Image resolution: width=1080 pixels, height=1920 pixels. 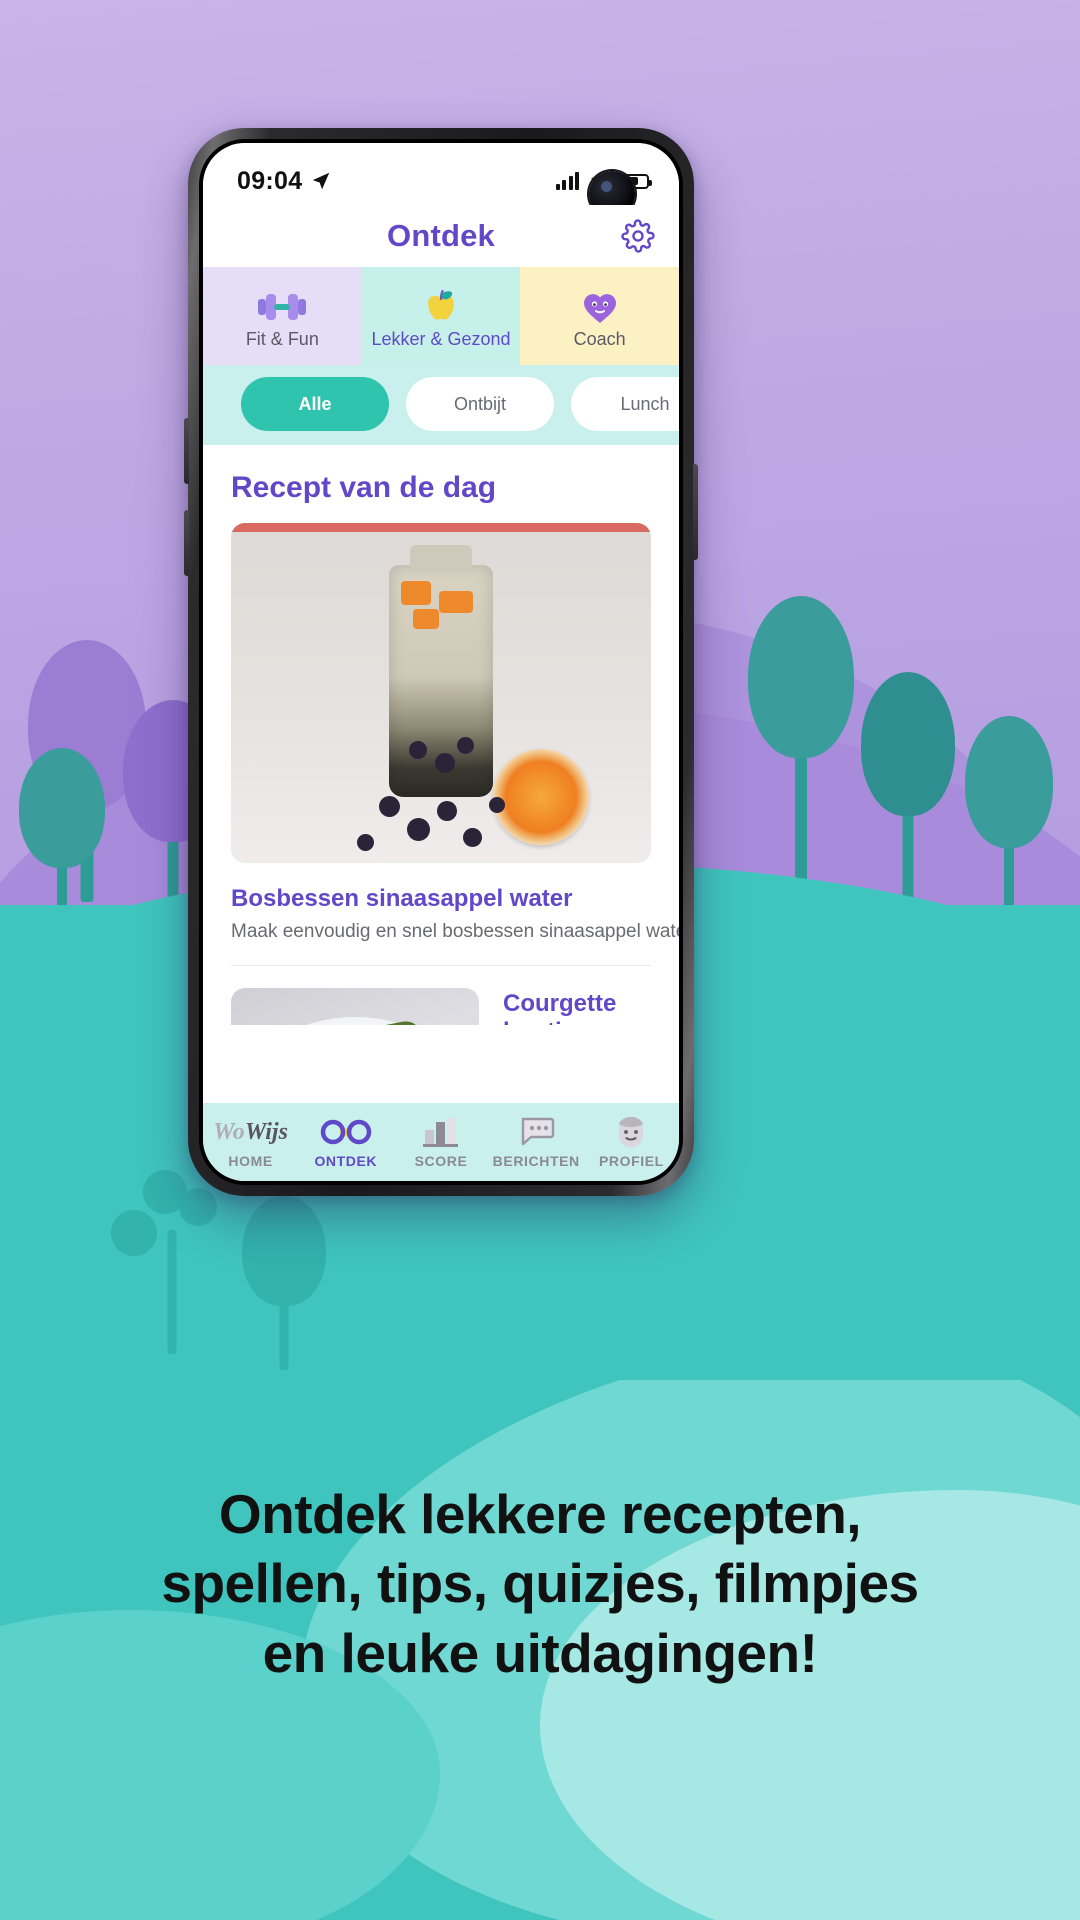 I want to click on apple-icon, so click(x=441, y=307).